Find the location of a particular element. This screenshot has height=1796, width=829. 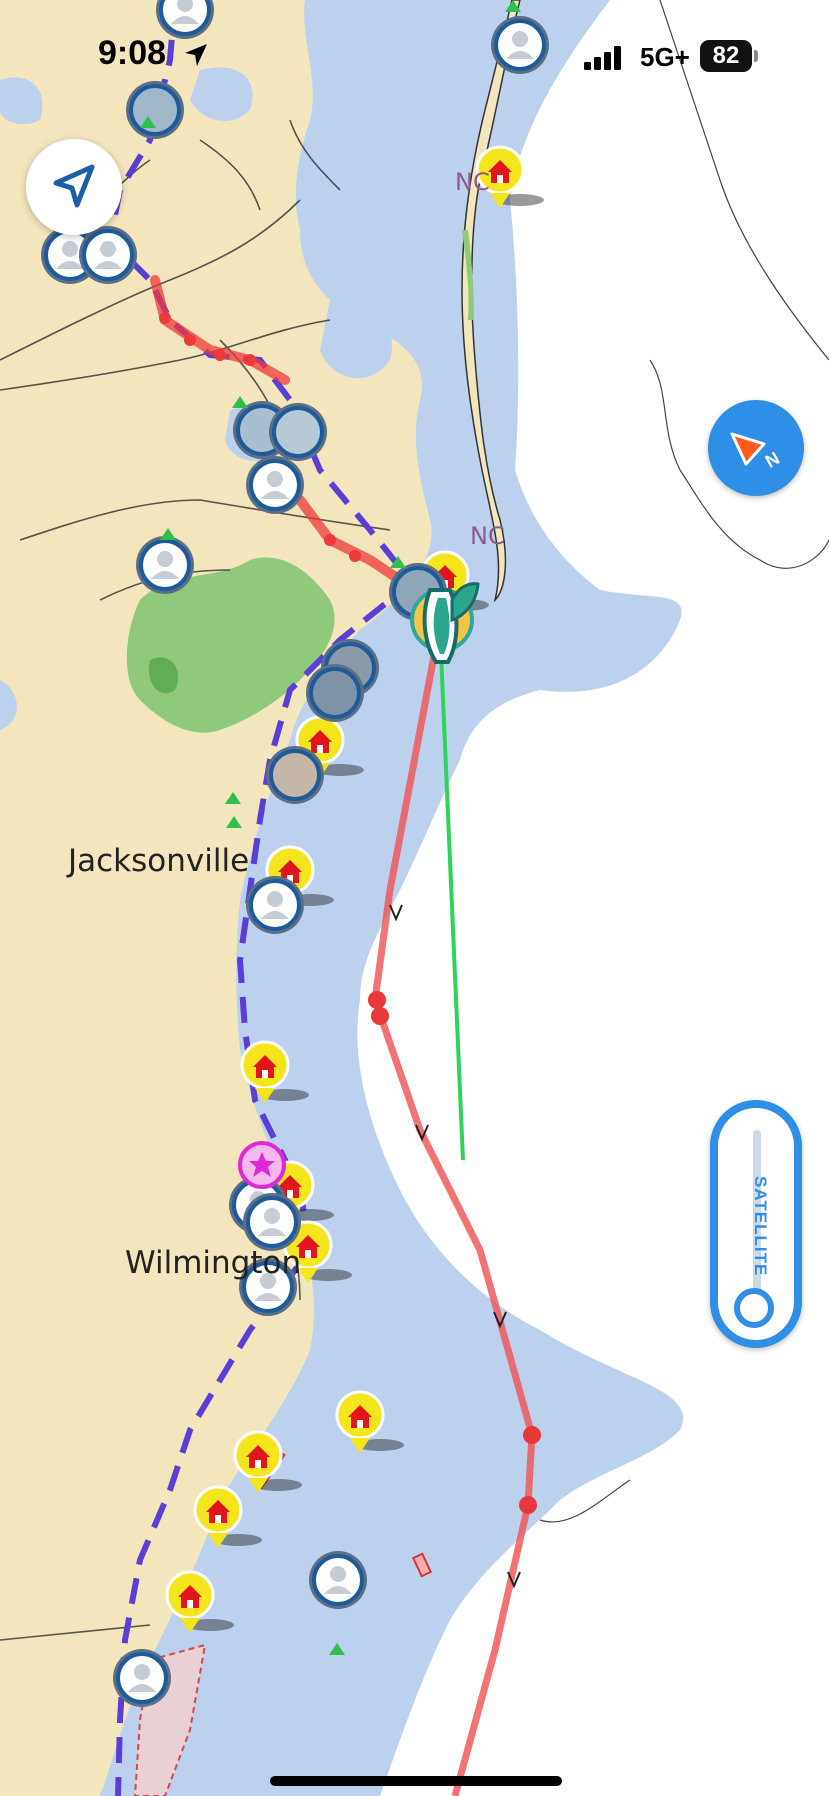

compass-north-icon: N is located at coordinates (756, 452).